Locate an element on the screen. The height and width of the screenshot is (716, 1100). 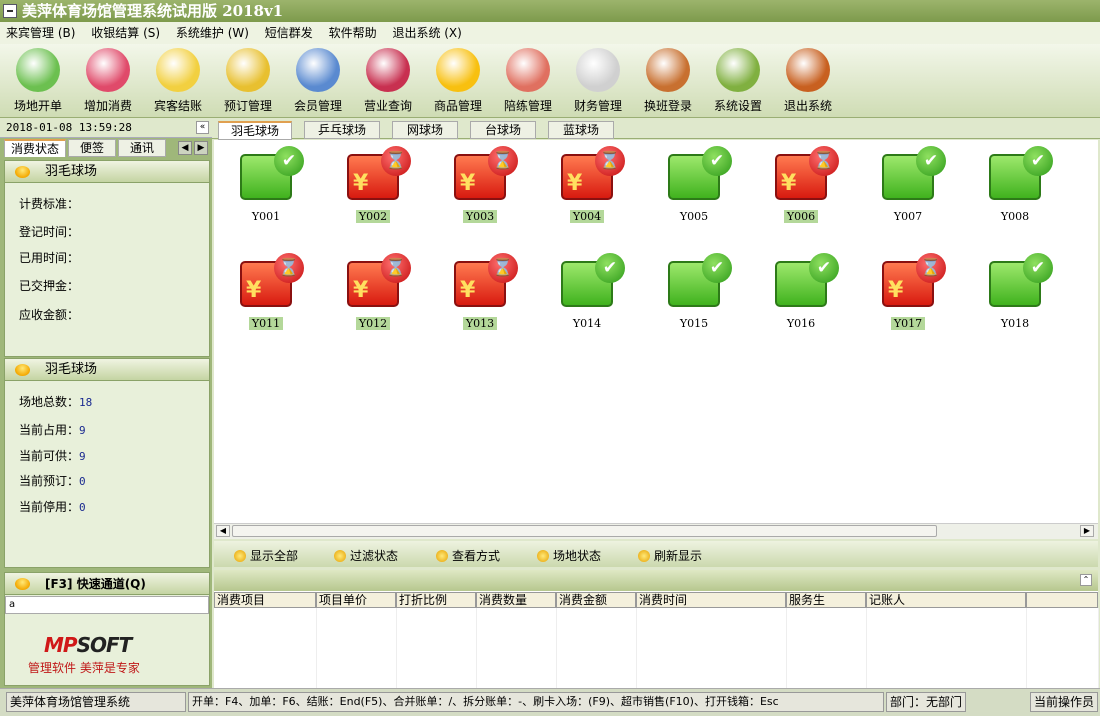
column-header: 消费金额 is located at coordinates (596, 600).